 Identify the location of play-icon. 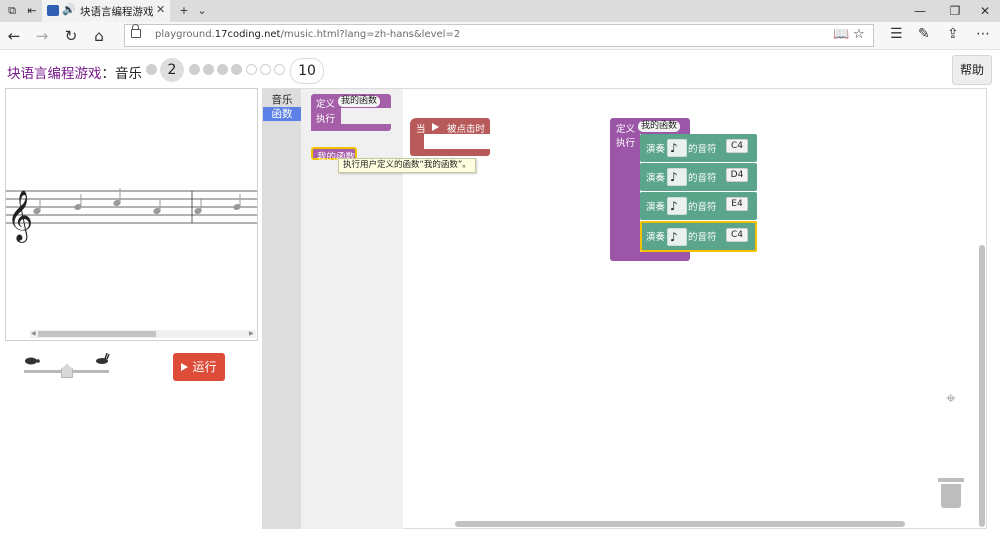
(185, 367).